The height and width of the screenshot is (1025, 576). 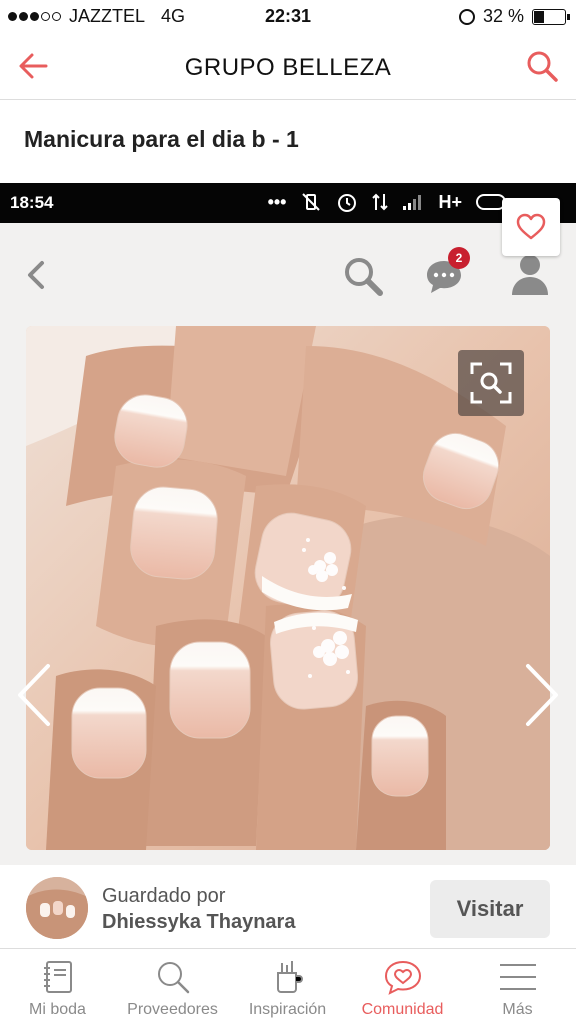 What do you see at coordinates (277, 201) in the screenshot?
I see `more-dots-icon: •••` at bounding box center [277, 201].